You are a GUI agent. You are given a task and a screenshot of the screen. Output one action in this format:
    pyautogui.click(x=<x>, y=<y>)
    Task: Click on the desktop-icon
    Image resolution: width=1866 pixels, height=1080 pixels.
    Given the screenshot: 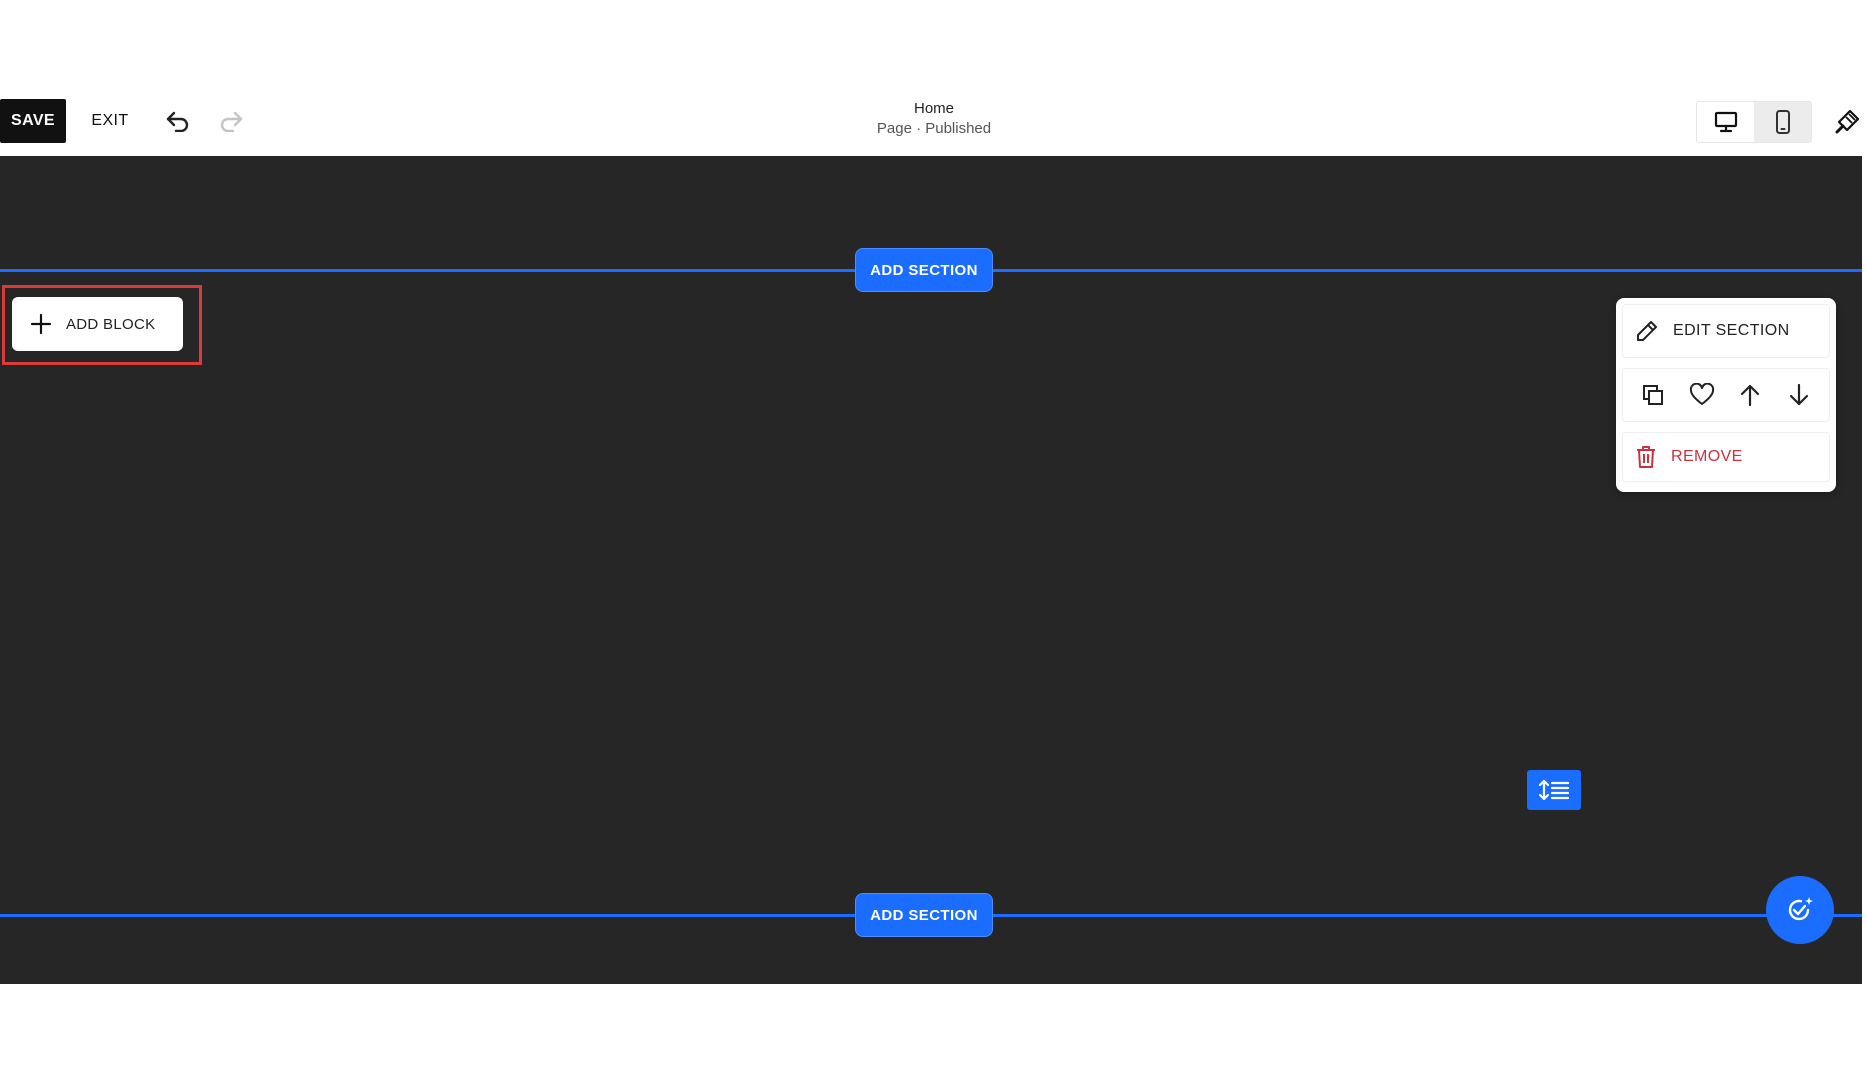 What is the action you would take?
    pyautogui.click(x=1725, y=122)
    